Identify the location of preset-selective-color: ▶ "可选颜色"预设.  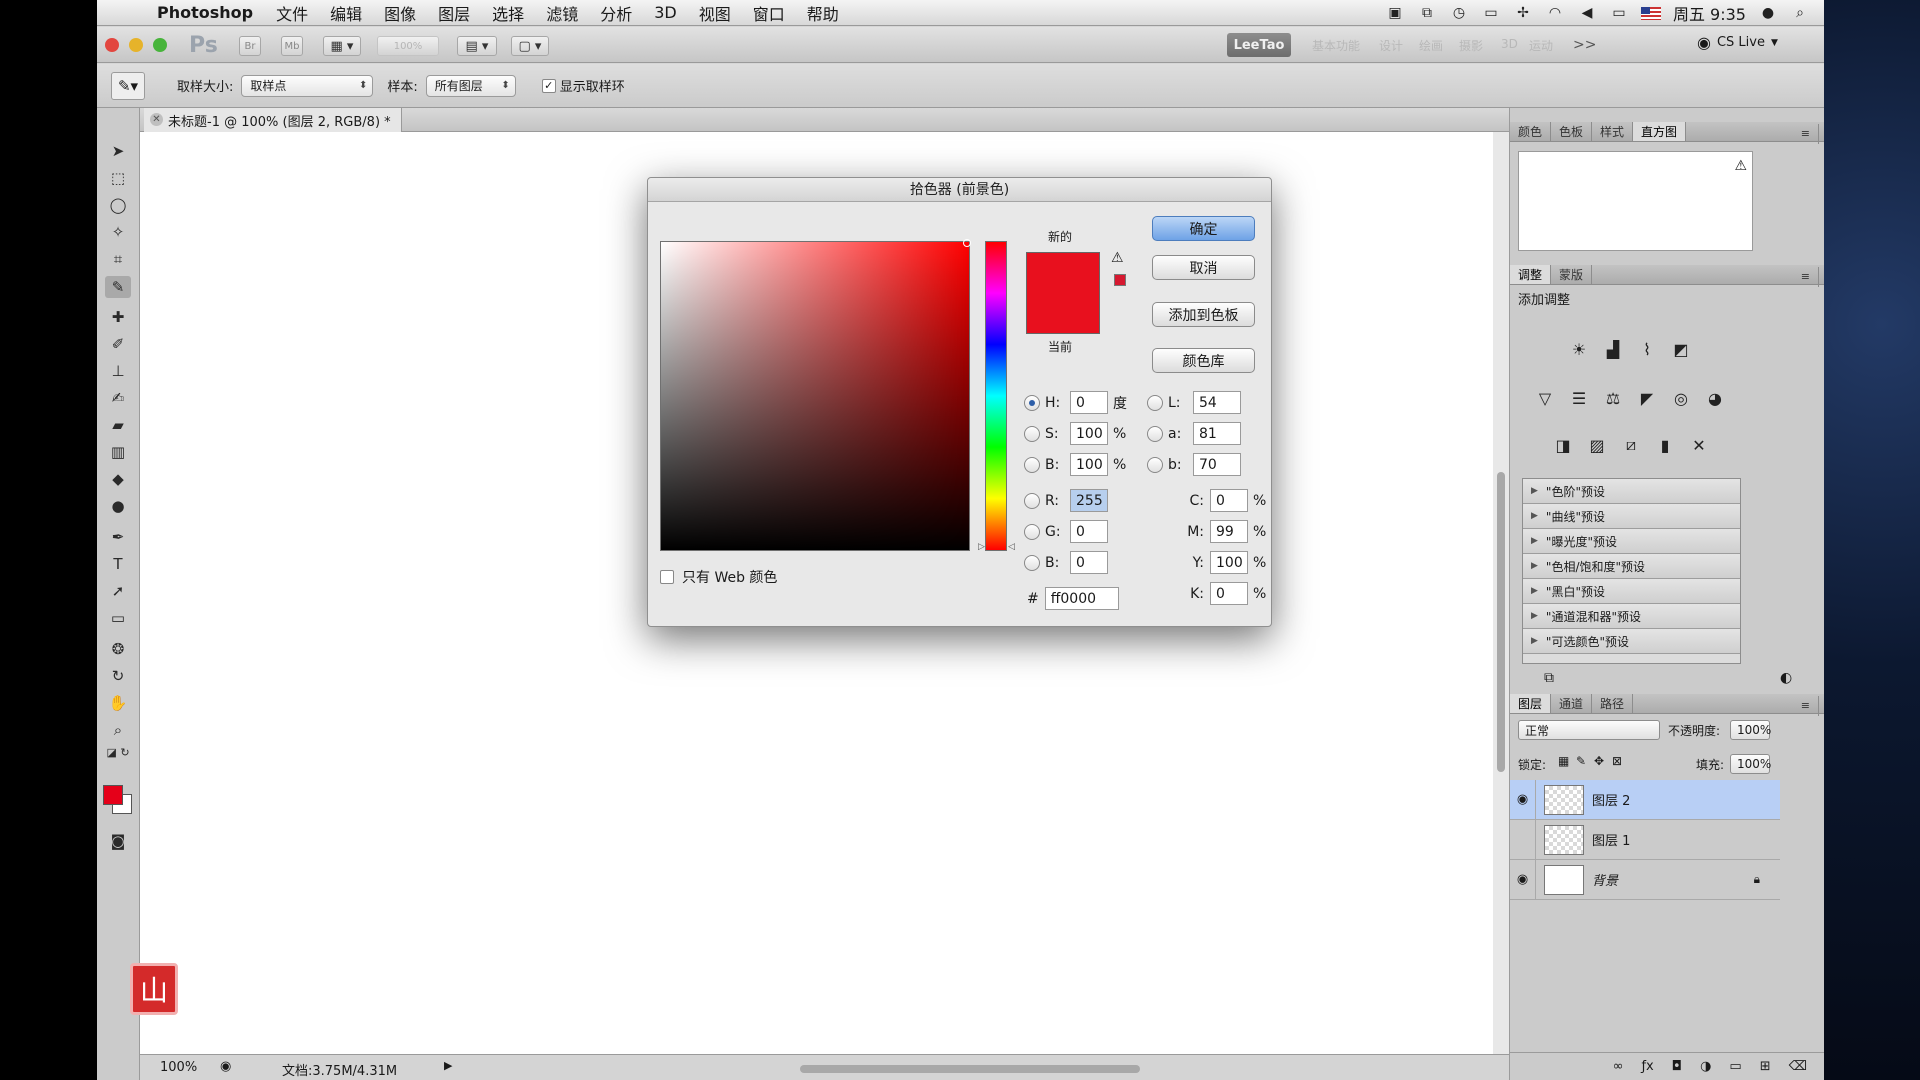
(1631, 641).